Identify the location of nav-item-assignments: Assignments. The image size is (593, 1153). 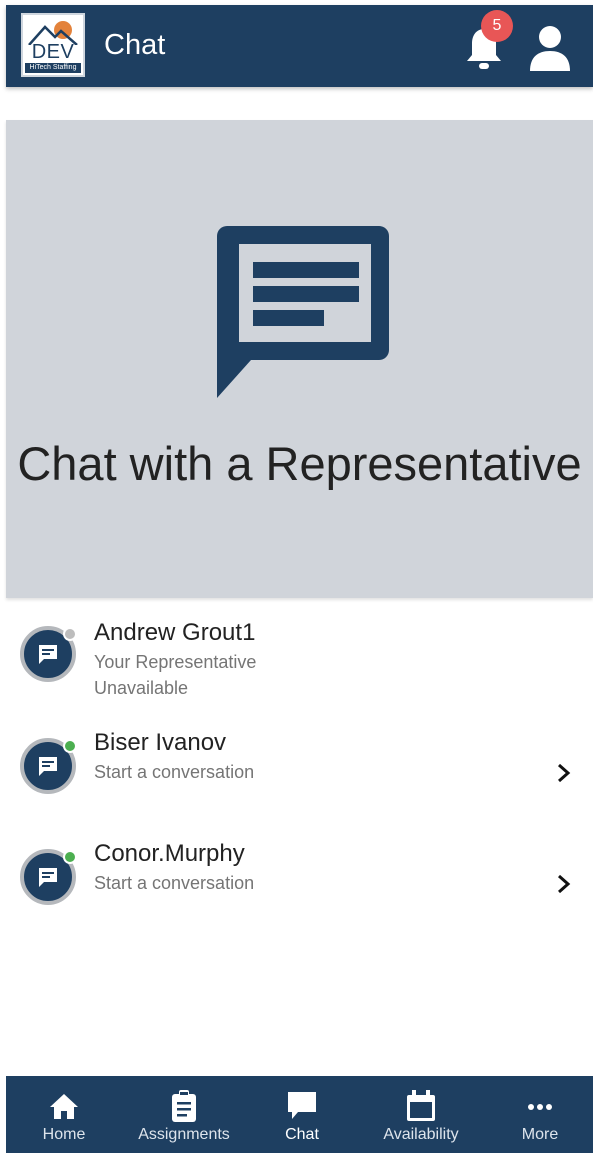
(184, 1114).